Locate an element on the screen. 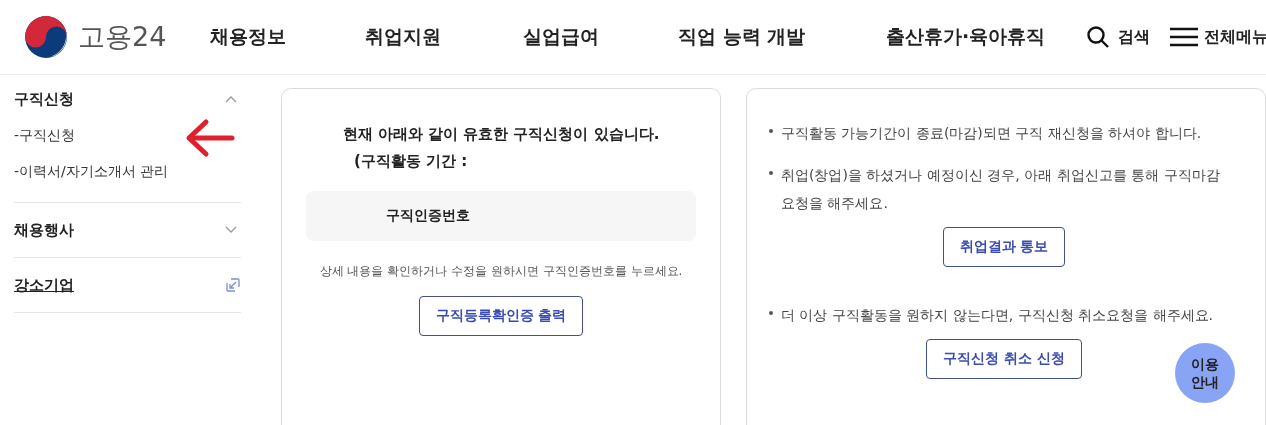 The width and height of the screenshot is (1266, 425). menu-icon is located at coordinates (1184, 37).